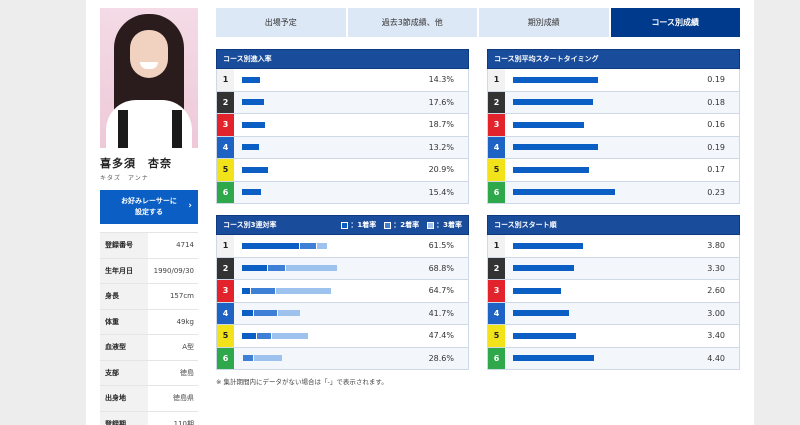 Image resolution: width=800 pixels, height=425 pixels. What do you see at coordinates (190, 206) in the screenshot?
I see `chevron-right-icon: ›` at bounding box center [190, 206].